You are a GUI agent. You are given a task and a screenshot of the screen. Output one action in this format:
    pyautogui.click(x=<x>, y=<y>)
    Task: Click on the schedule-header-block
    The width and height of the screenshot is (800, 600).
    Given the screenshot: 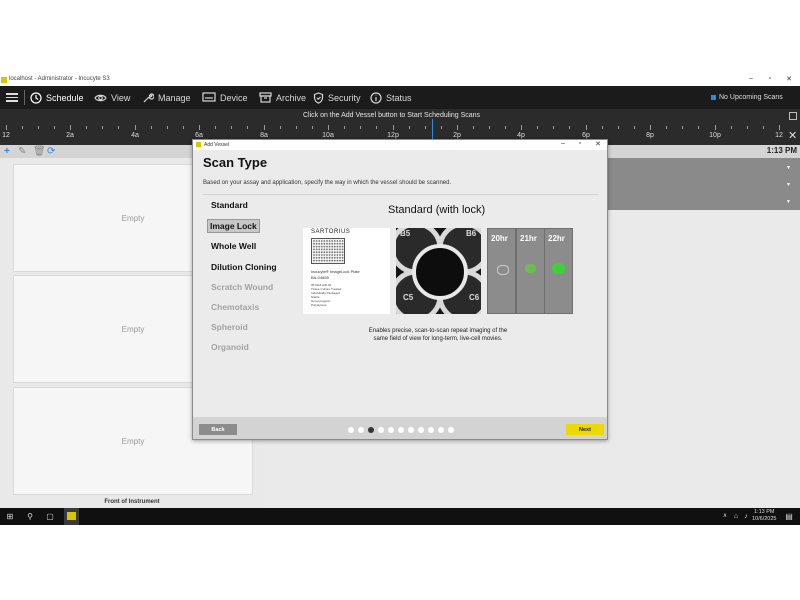 What is the action you would take?
    pyautogui.click(x=703, y=184)
    